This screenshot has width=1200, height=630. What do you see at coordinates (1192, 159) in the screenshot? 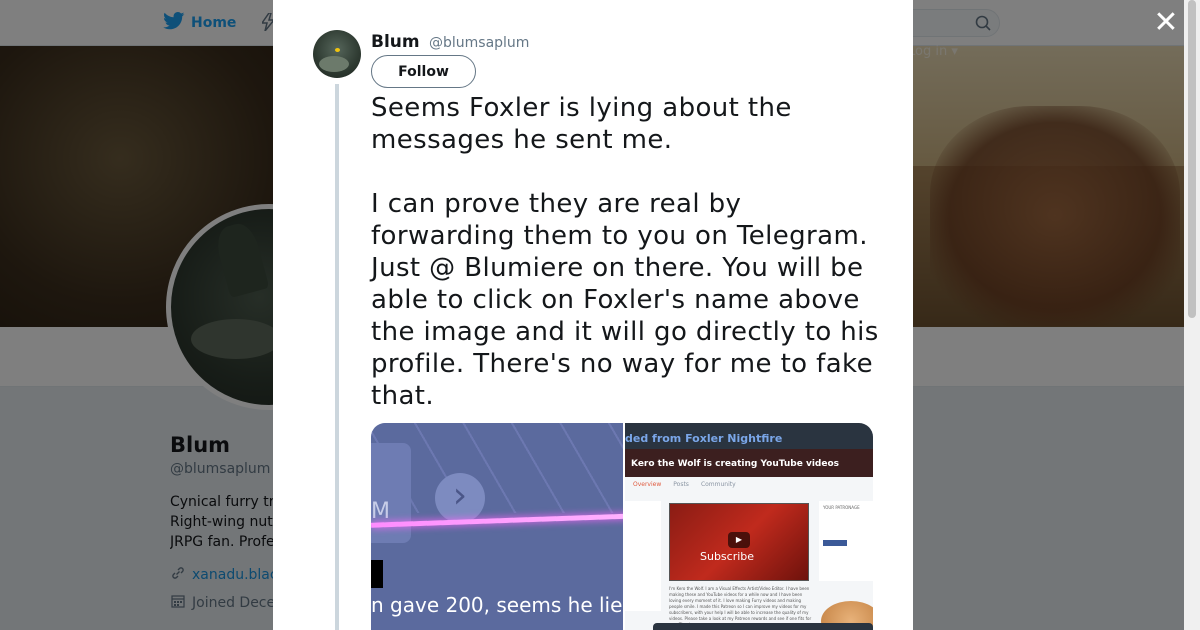
I see `scrollbar-thumb` at bounding box center [1192, 159].